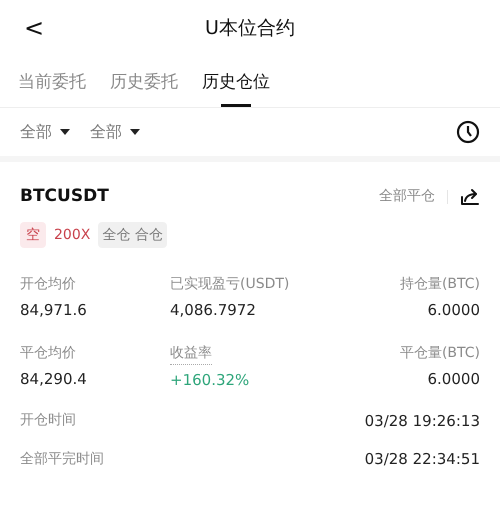 This screenshot has width=500, height=523. I want to click on clock-icon, so click(468, 132).